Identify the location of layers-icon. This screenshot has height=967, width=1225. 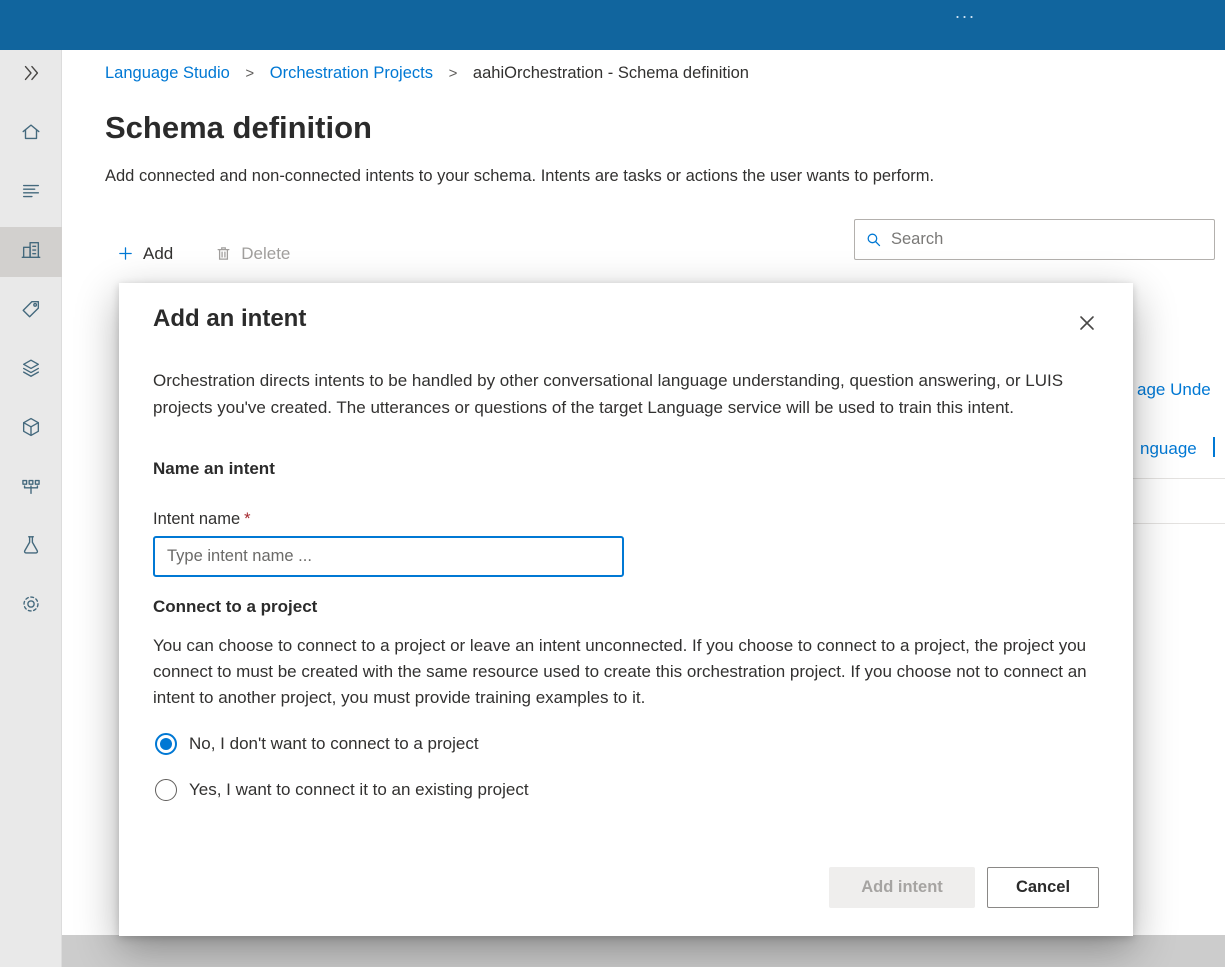
(31, 370).